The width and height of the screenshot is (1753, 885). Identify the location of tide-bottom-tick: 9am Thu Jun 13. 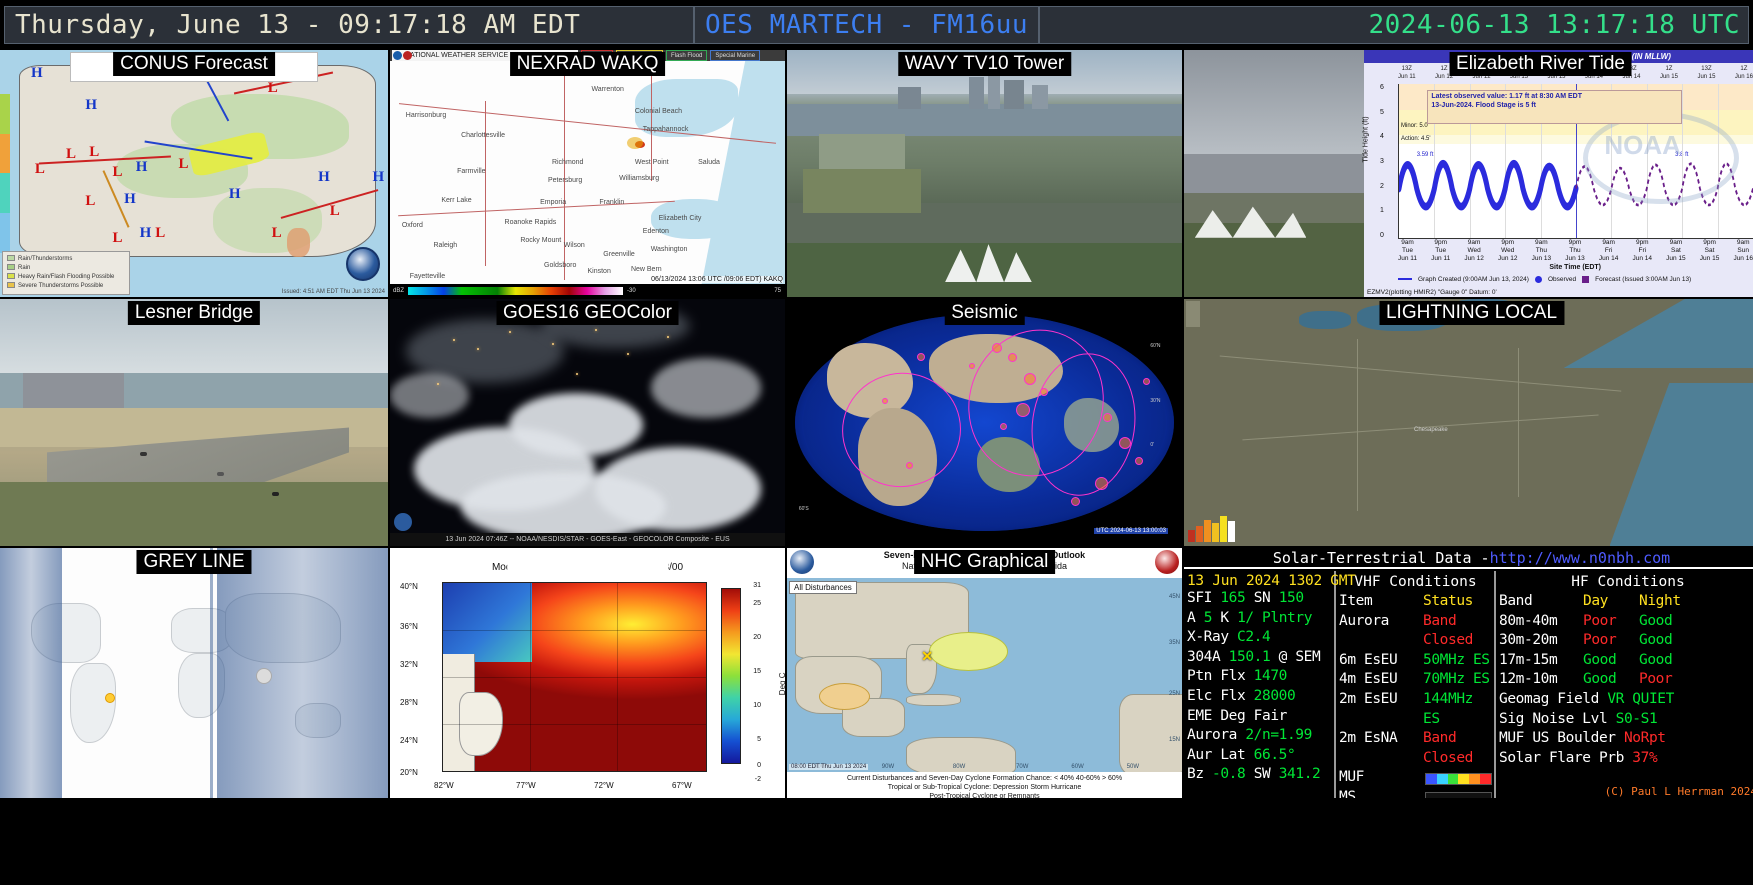
(1541, 250).